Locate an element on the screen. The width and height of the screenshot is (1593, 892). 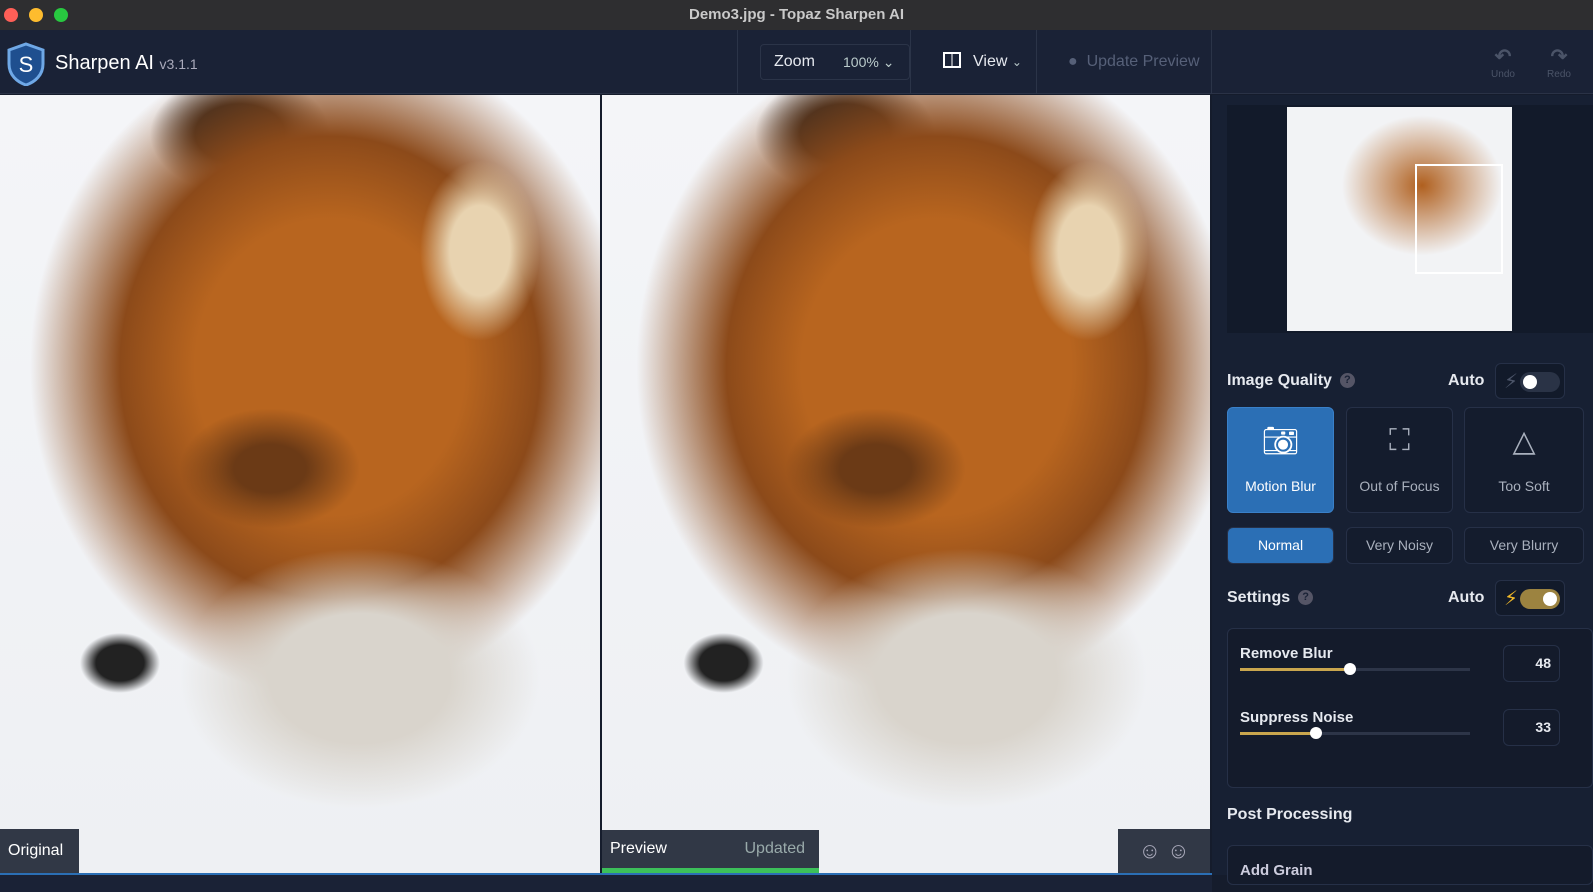
mode-motion-blur: 📷︎ Motion Blur is located at coordinates (1280, 460).